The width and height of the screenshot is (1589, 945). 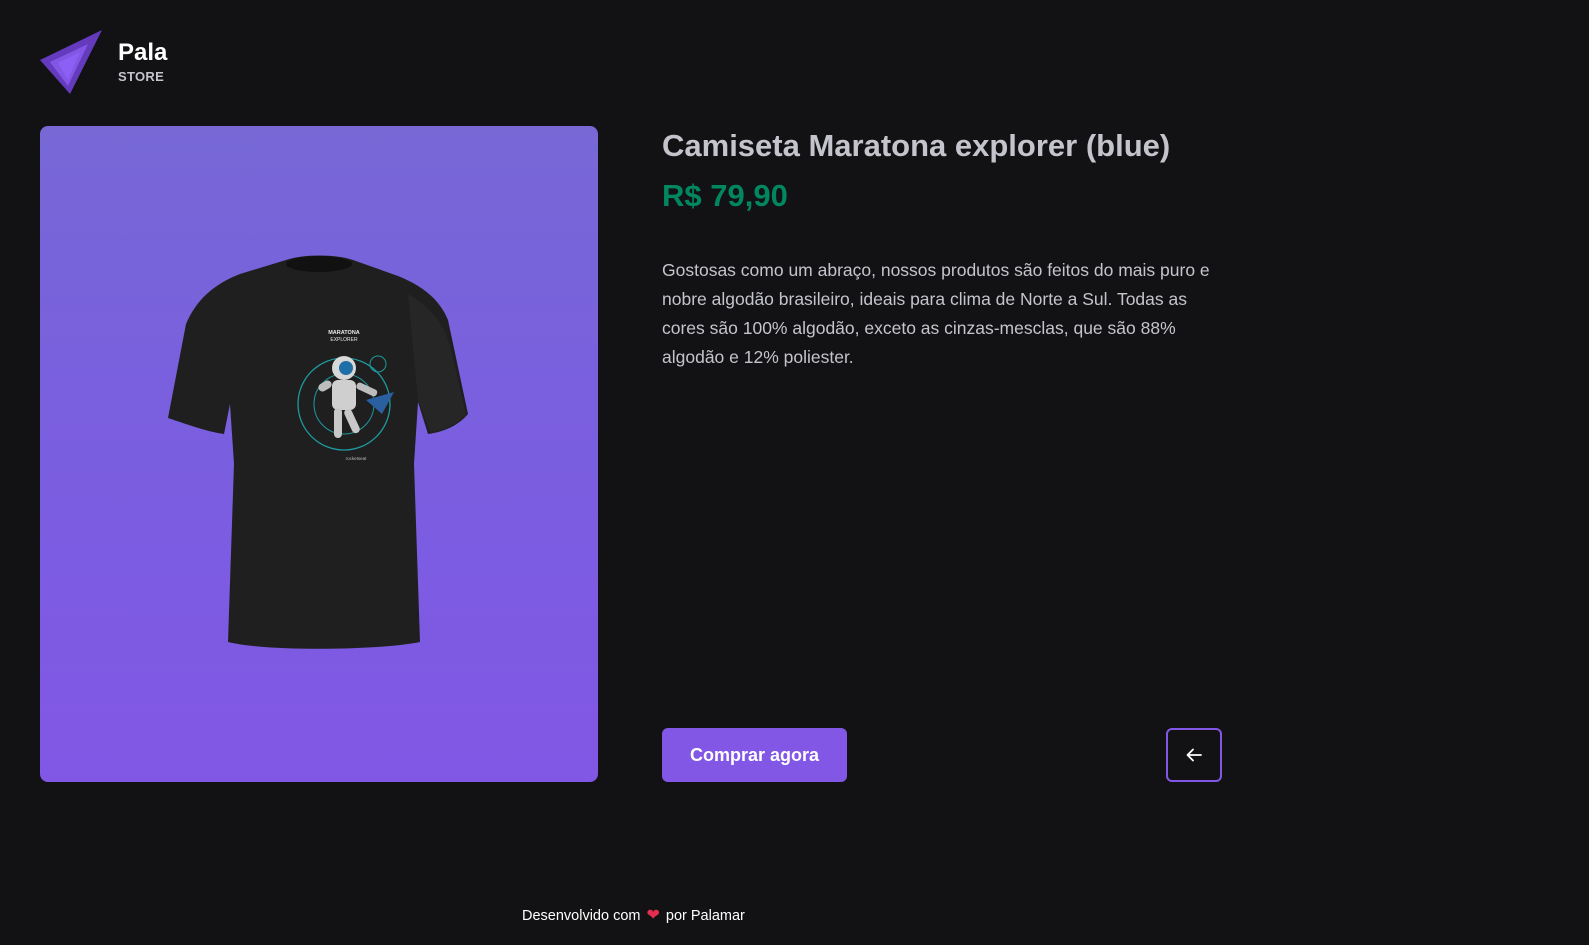 I want to click on tshirt-image: MARATONA EXPLORER rocketseat, so click(x=318, y=452).